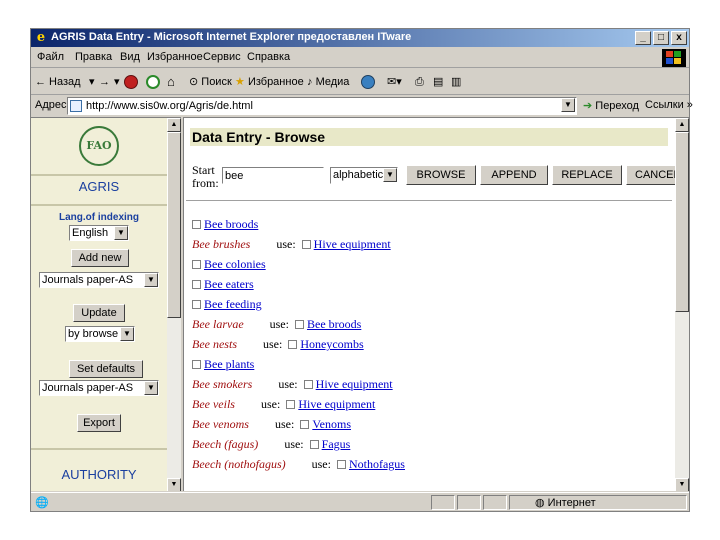 The width and height of the screenshot is (720, 540). I want to click on maximize-button: □, so click(661, 38).